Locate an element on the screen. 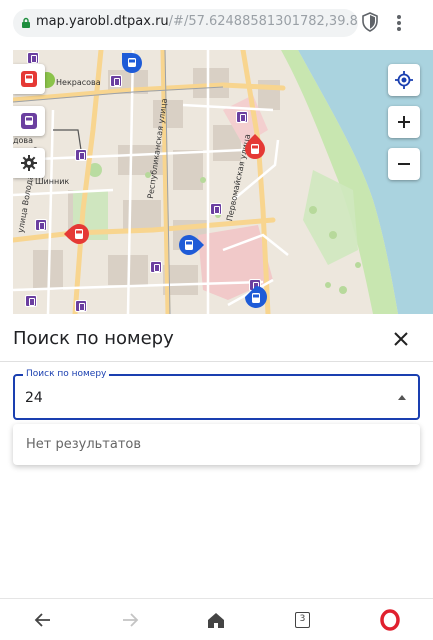  back-arrow-icon is located at coordinates (43, 620).